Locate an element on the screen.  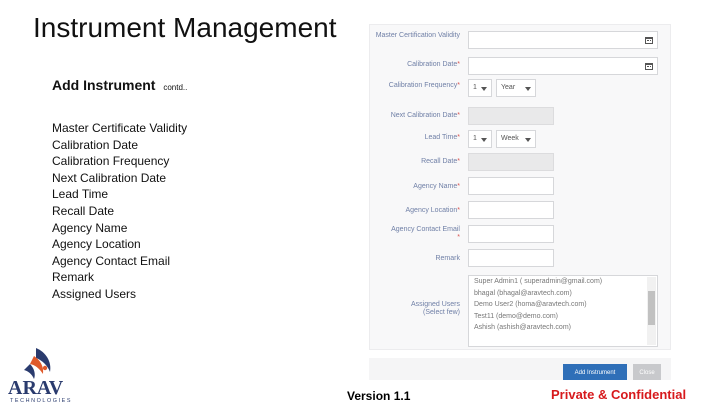
agency-name-label: Agency Name* is located at coordinates (416, 187).